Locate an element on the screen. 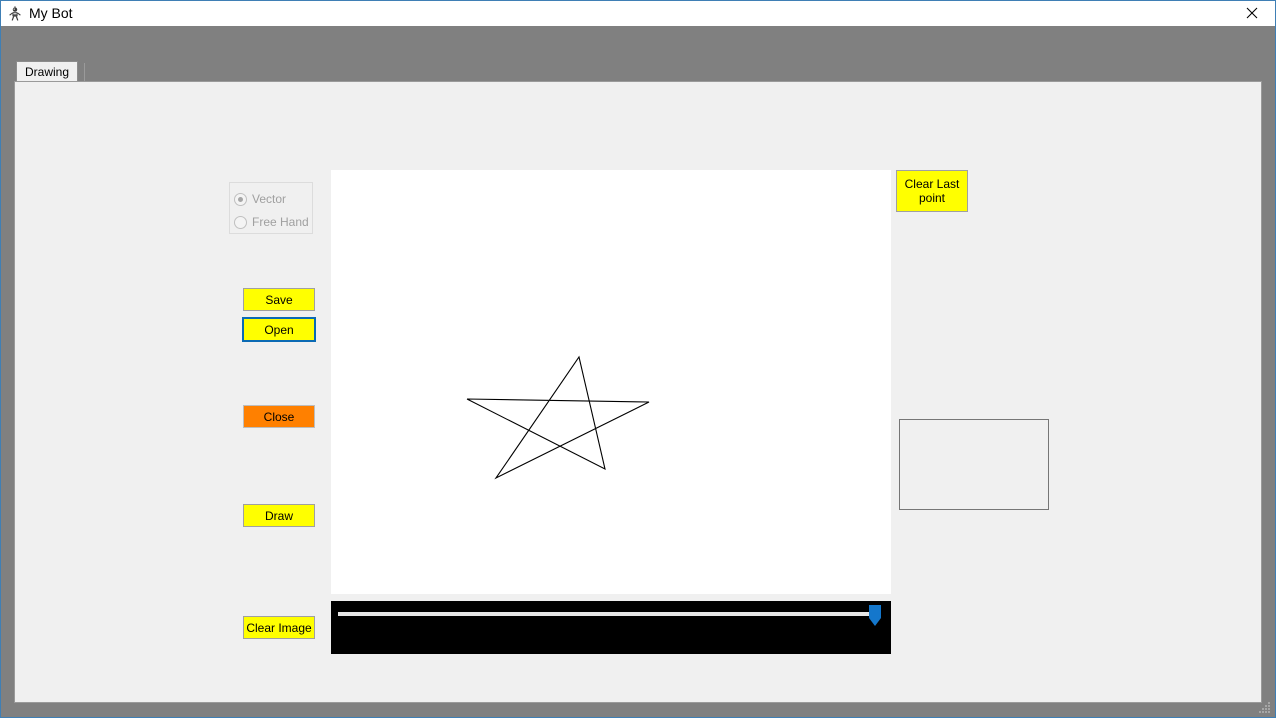 The image size is (1276, 719). radio-free-hand: Free Hand is located at coordinates (271, 222).